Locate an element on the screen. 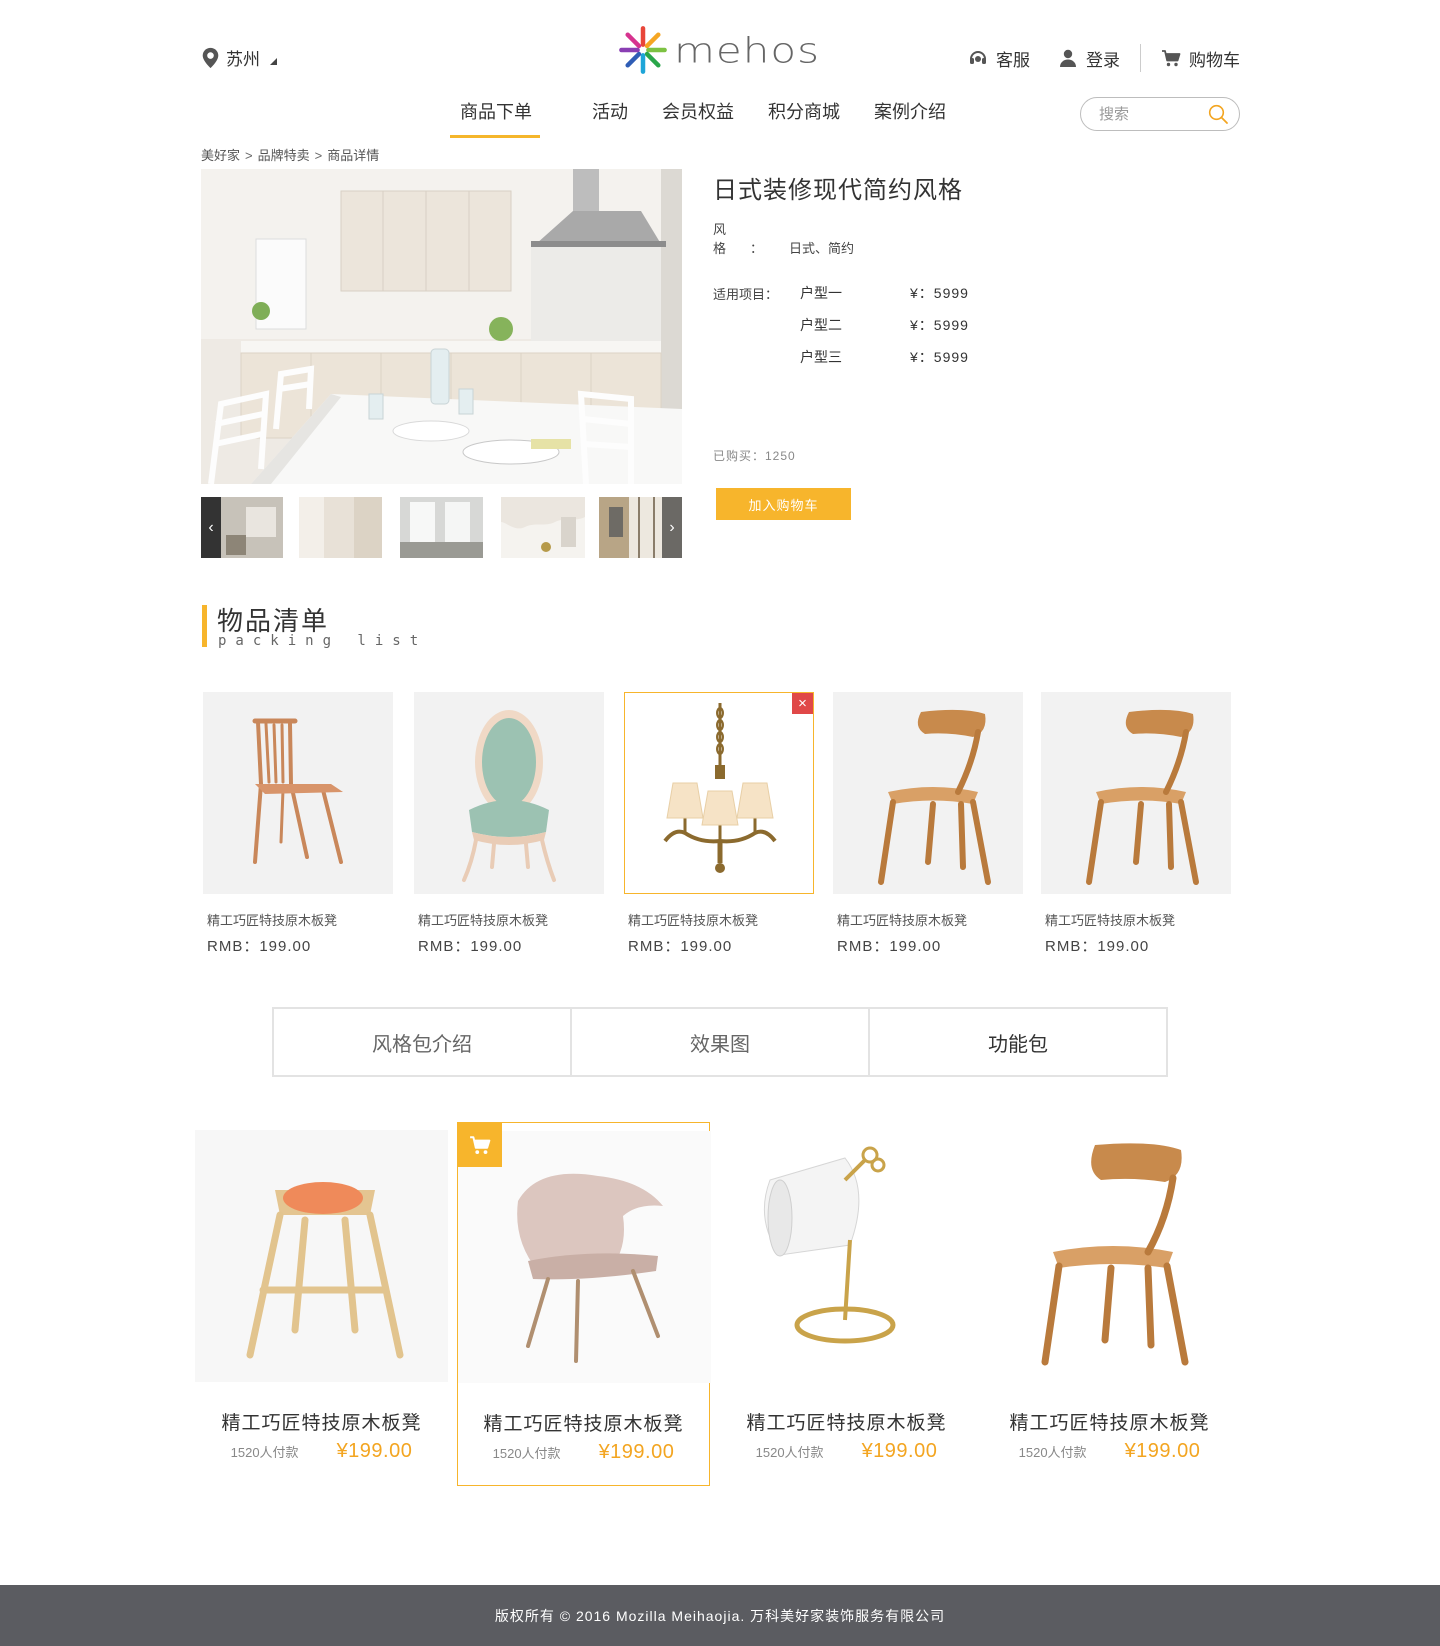  list-item: × 精工巧匠特技原木板凳 RMB：199.00 is located at coordinates (719, 824).